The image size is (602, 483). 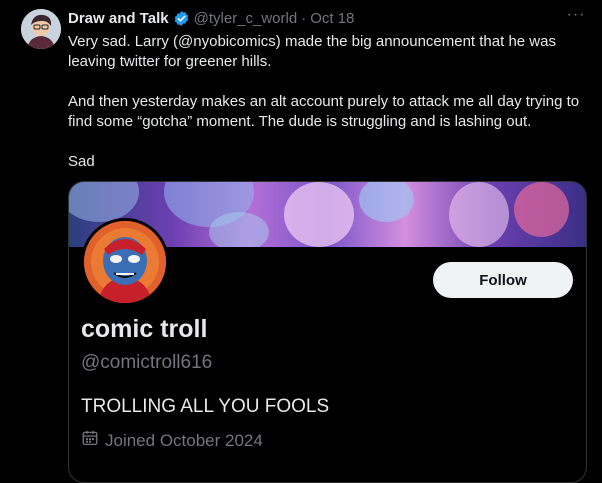 What do you see at coordinates (246, 18) in the screenshot?
I see `author-handle: @tyler_c_world` at bounding box center [246, 18].